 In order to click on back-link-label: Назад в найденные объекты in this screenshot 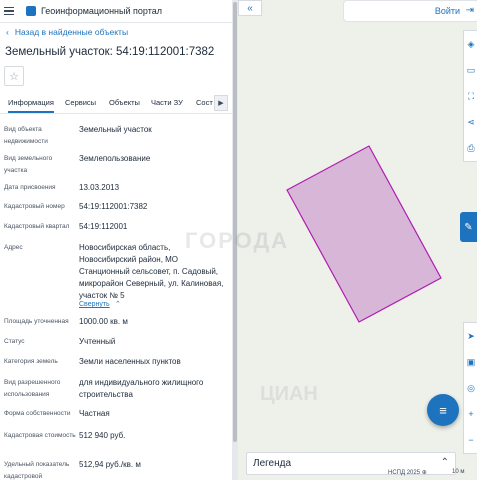, I will do `click(71, 32)`.